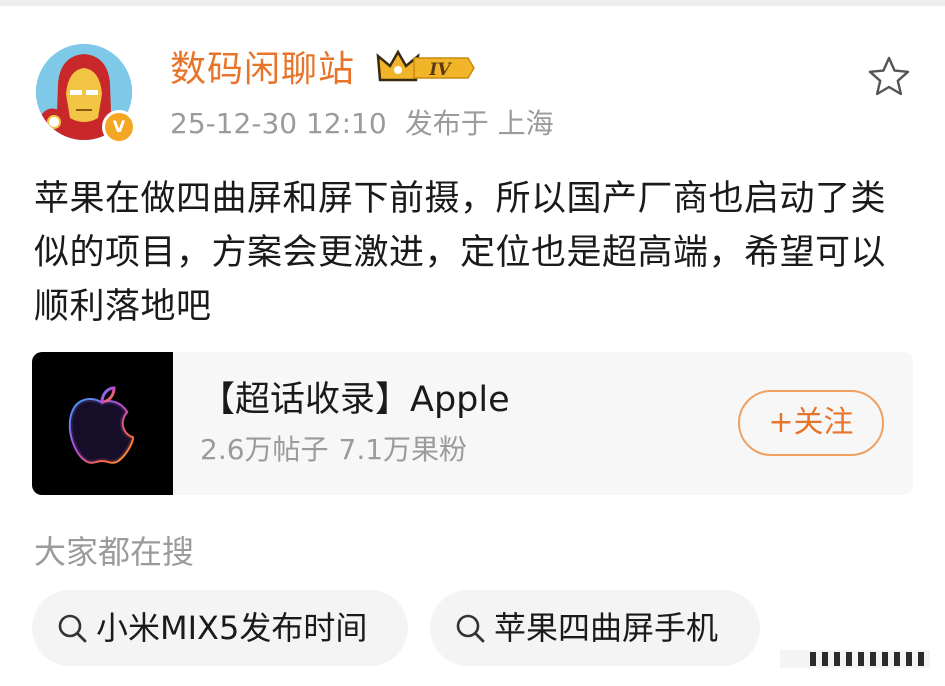  I want to click on post-location: 发布于 上海, so click(479, 123).